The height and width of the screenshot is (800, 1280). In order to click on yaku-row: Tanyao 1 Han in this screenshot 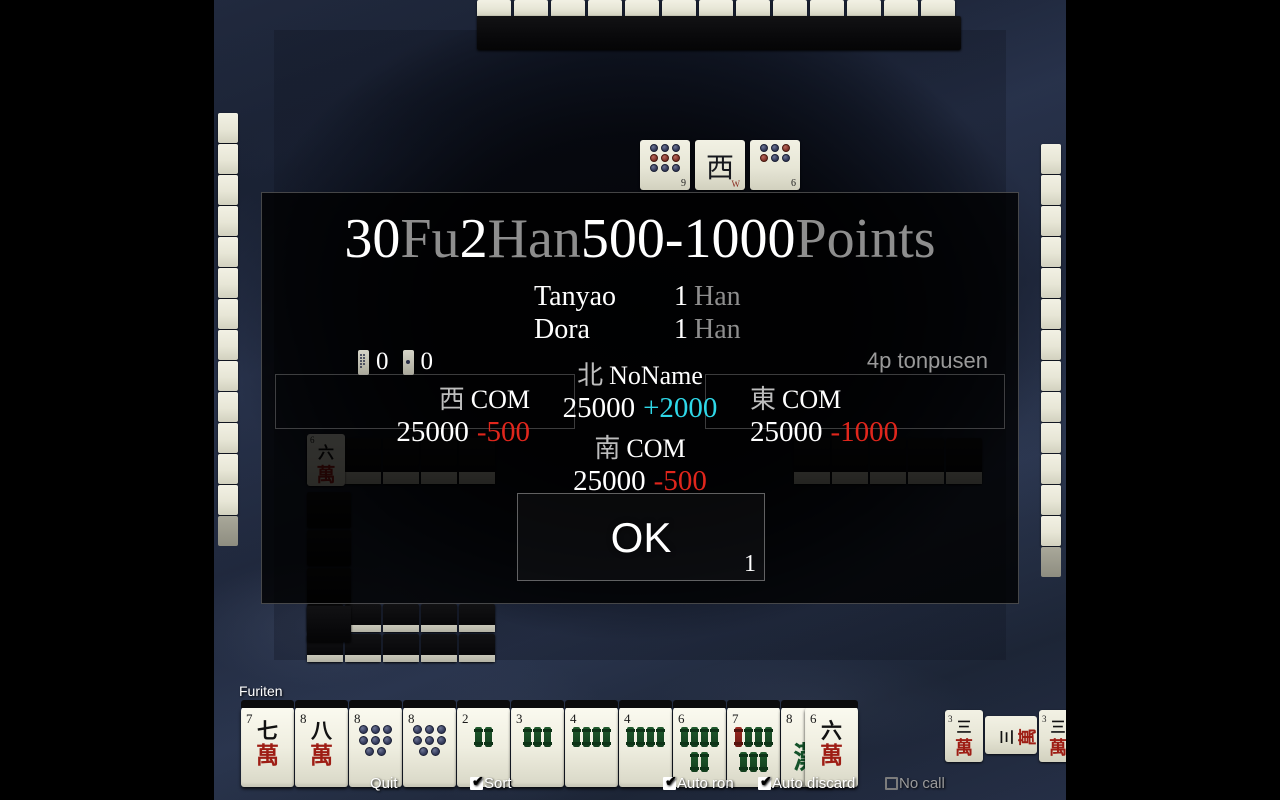, I will do `click(640, 297)`.